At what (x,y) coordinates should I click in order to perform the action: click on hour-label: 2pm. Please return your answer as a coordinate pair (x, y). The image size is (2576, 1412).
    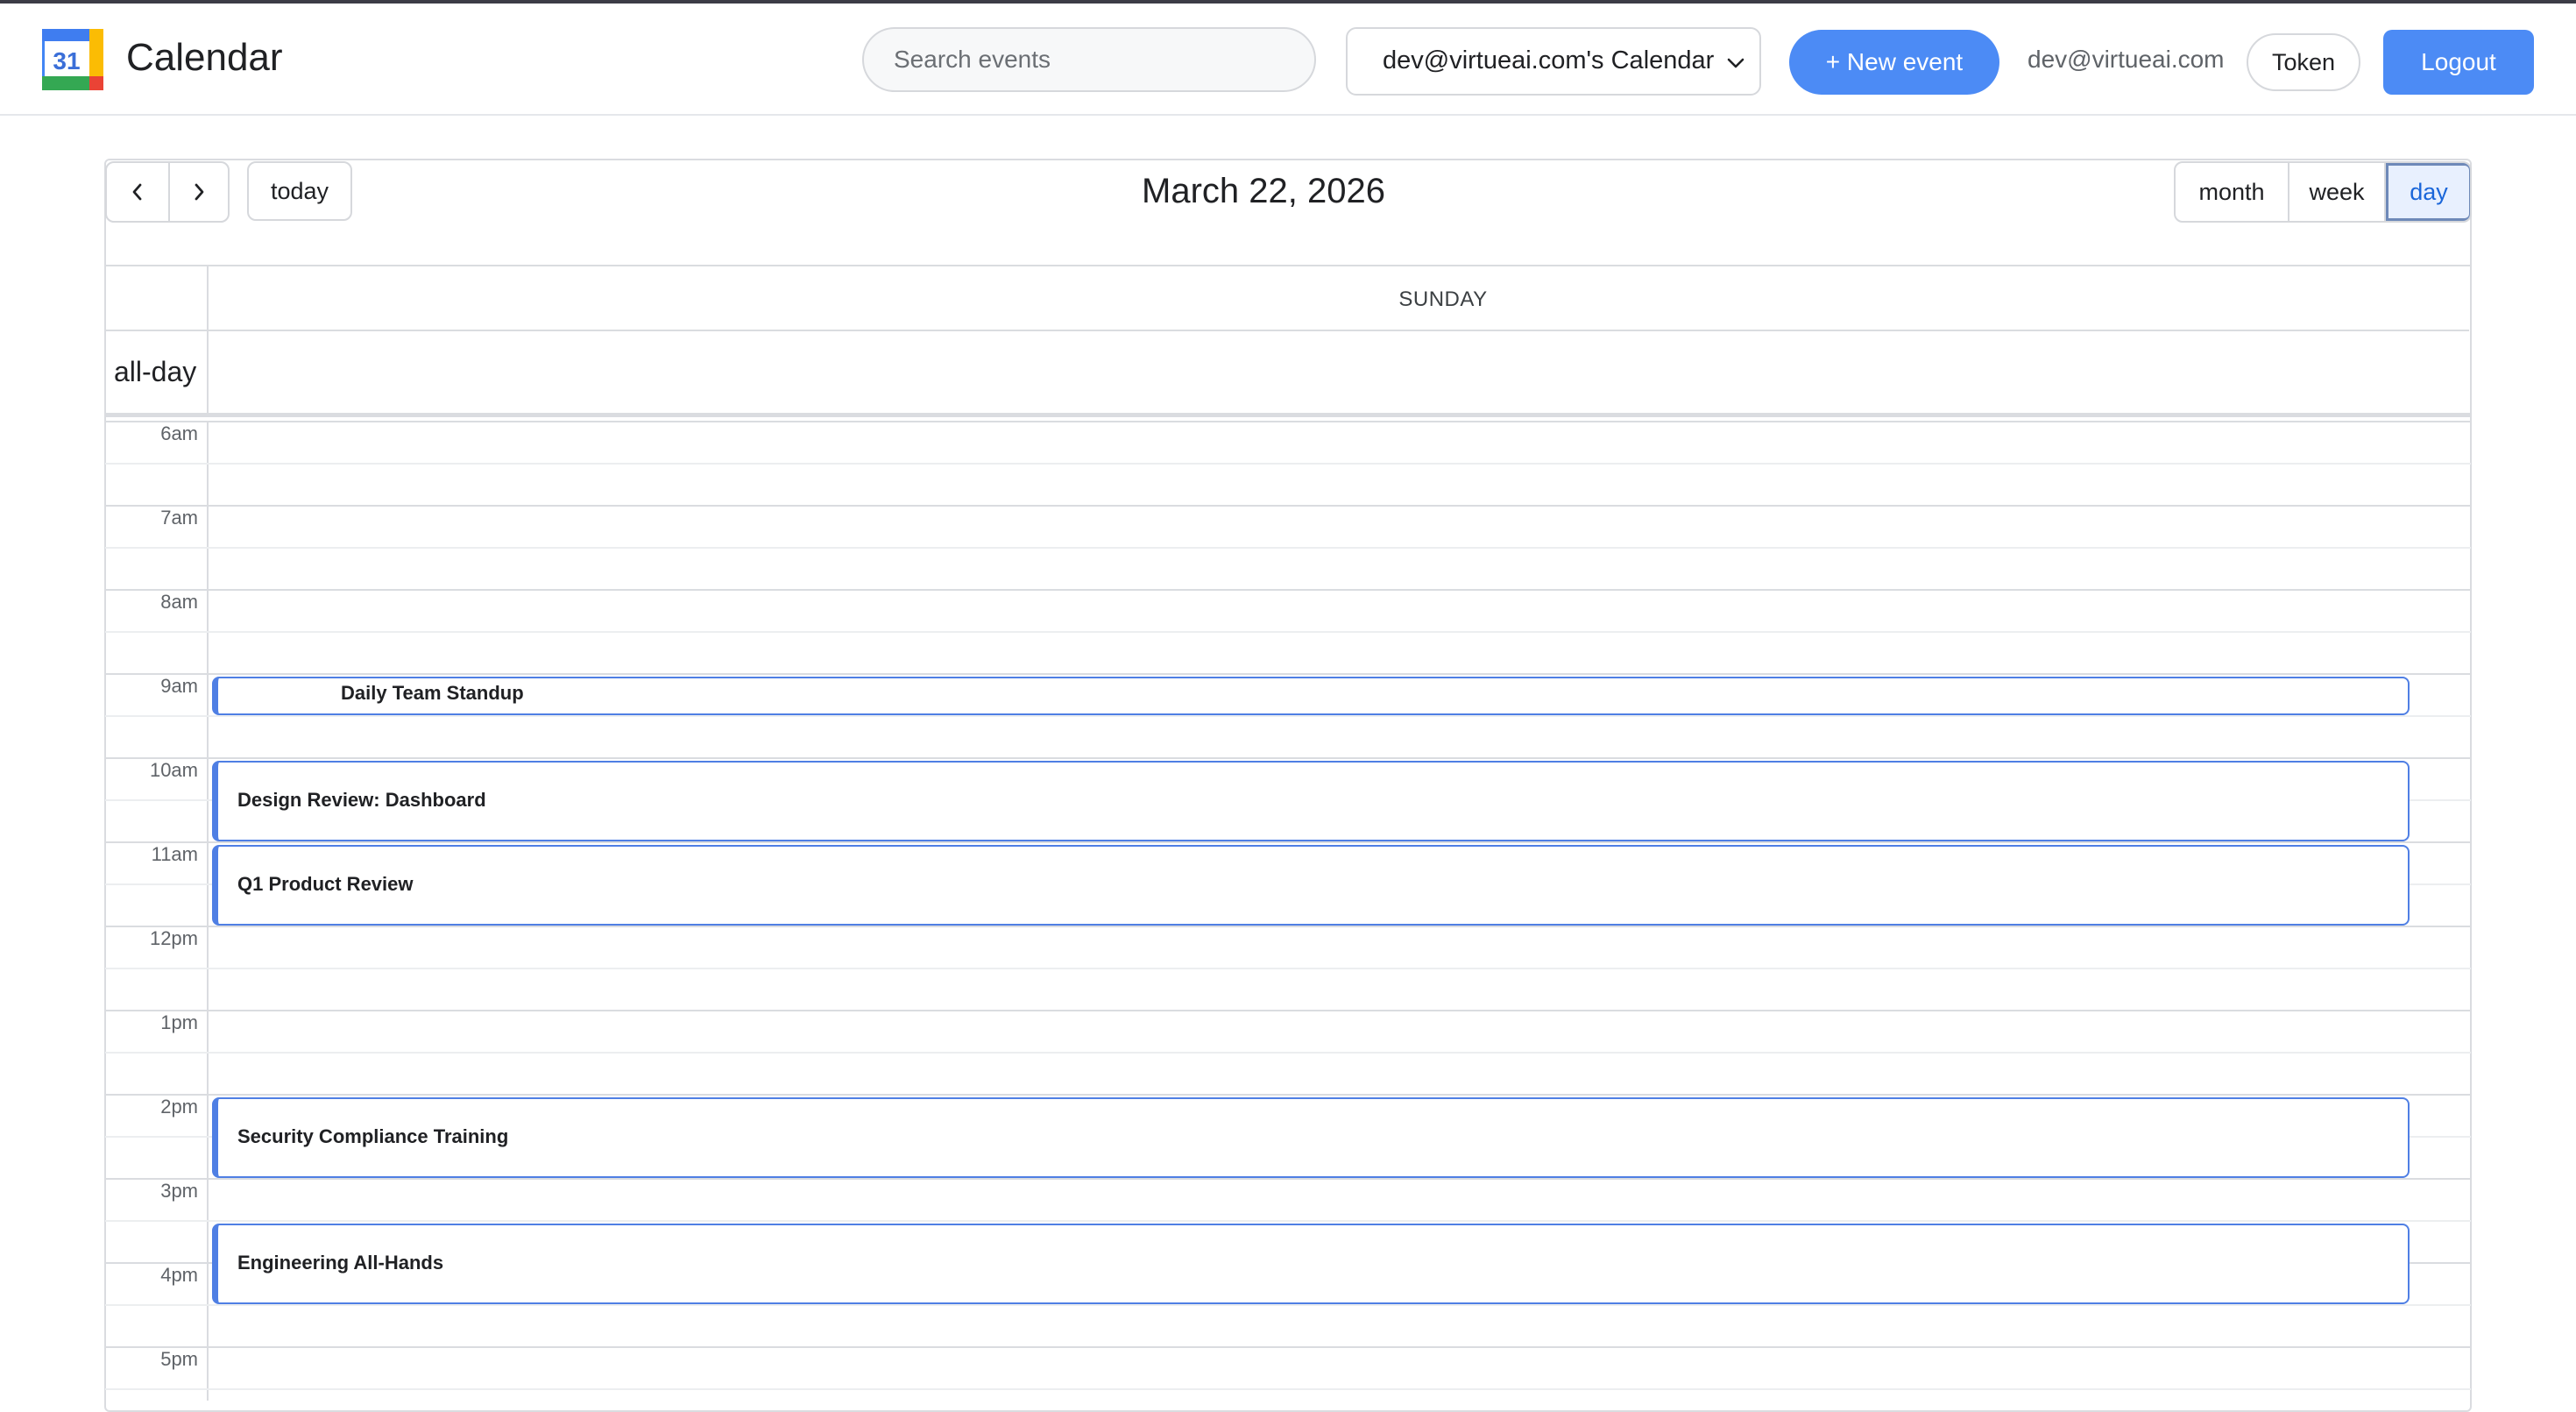
    Looking at the image, I should click on (179, 1107).